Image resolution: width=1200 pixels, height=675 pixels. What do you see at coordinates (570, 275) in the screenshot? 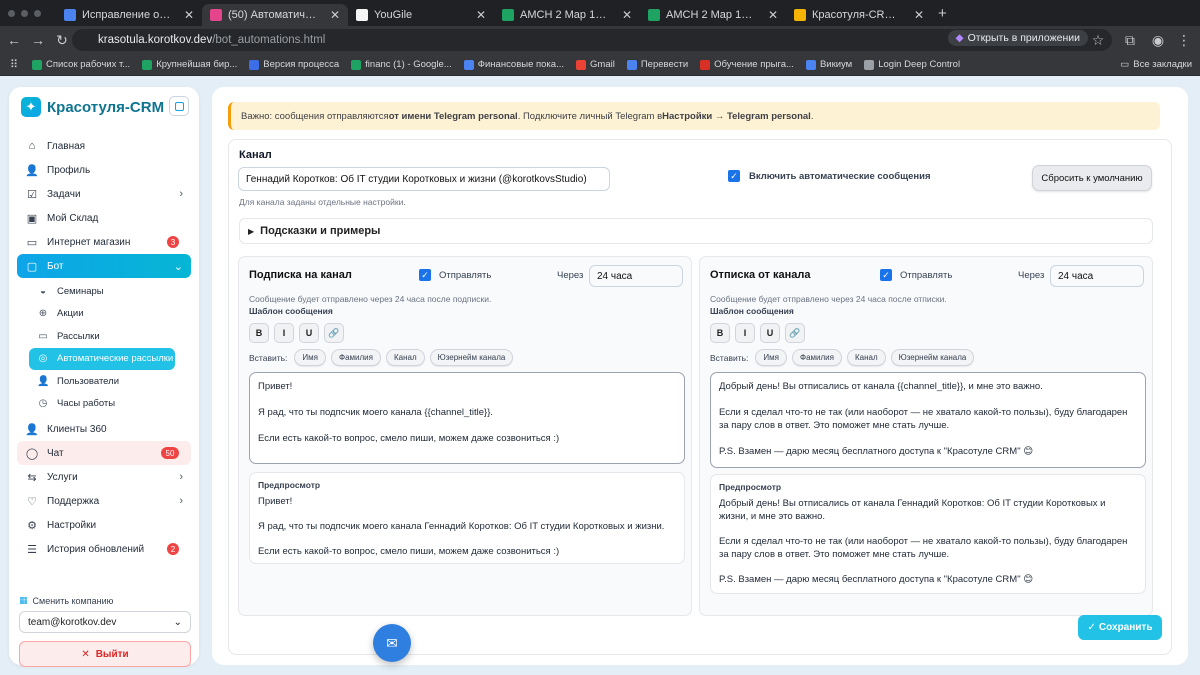
I see `delay-label: Через` at bounding box center [570, 275].